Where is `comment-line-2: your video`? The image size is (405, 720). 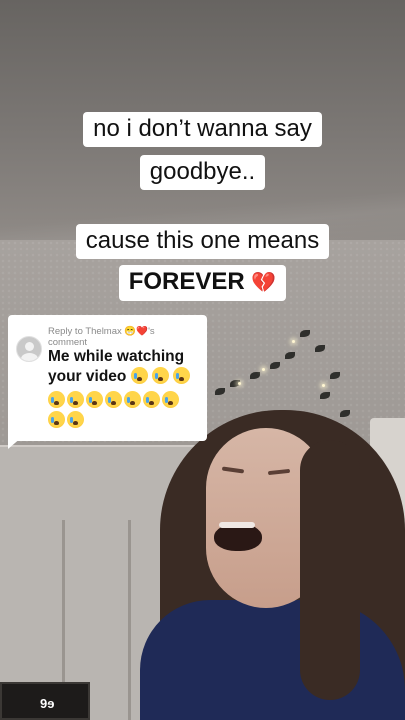
comment-line-2: your video is located at coordinates (126, 377).